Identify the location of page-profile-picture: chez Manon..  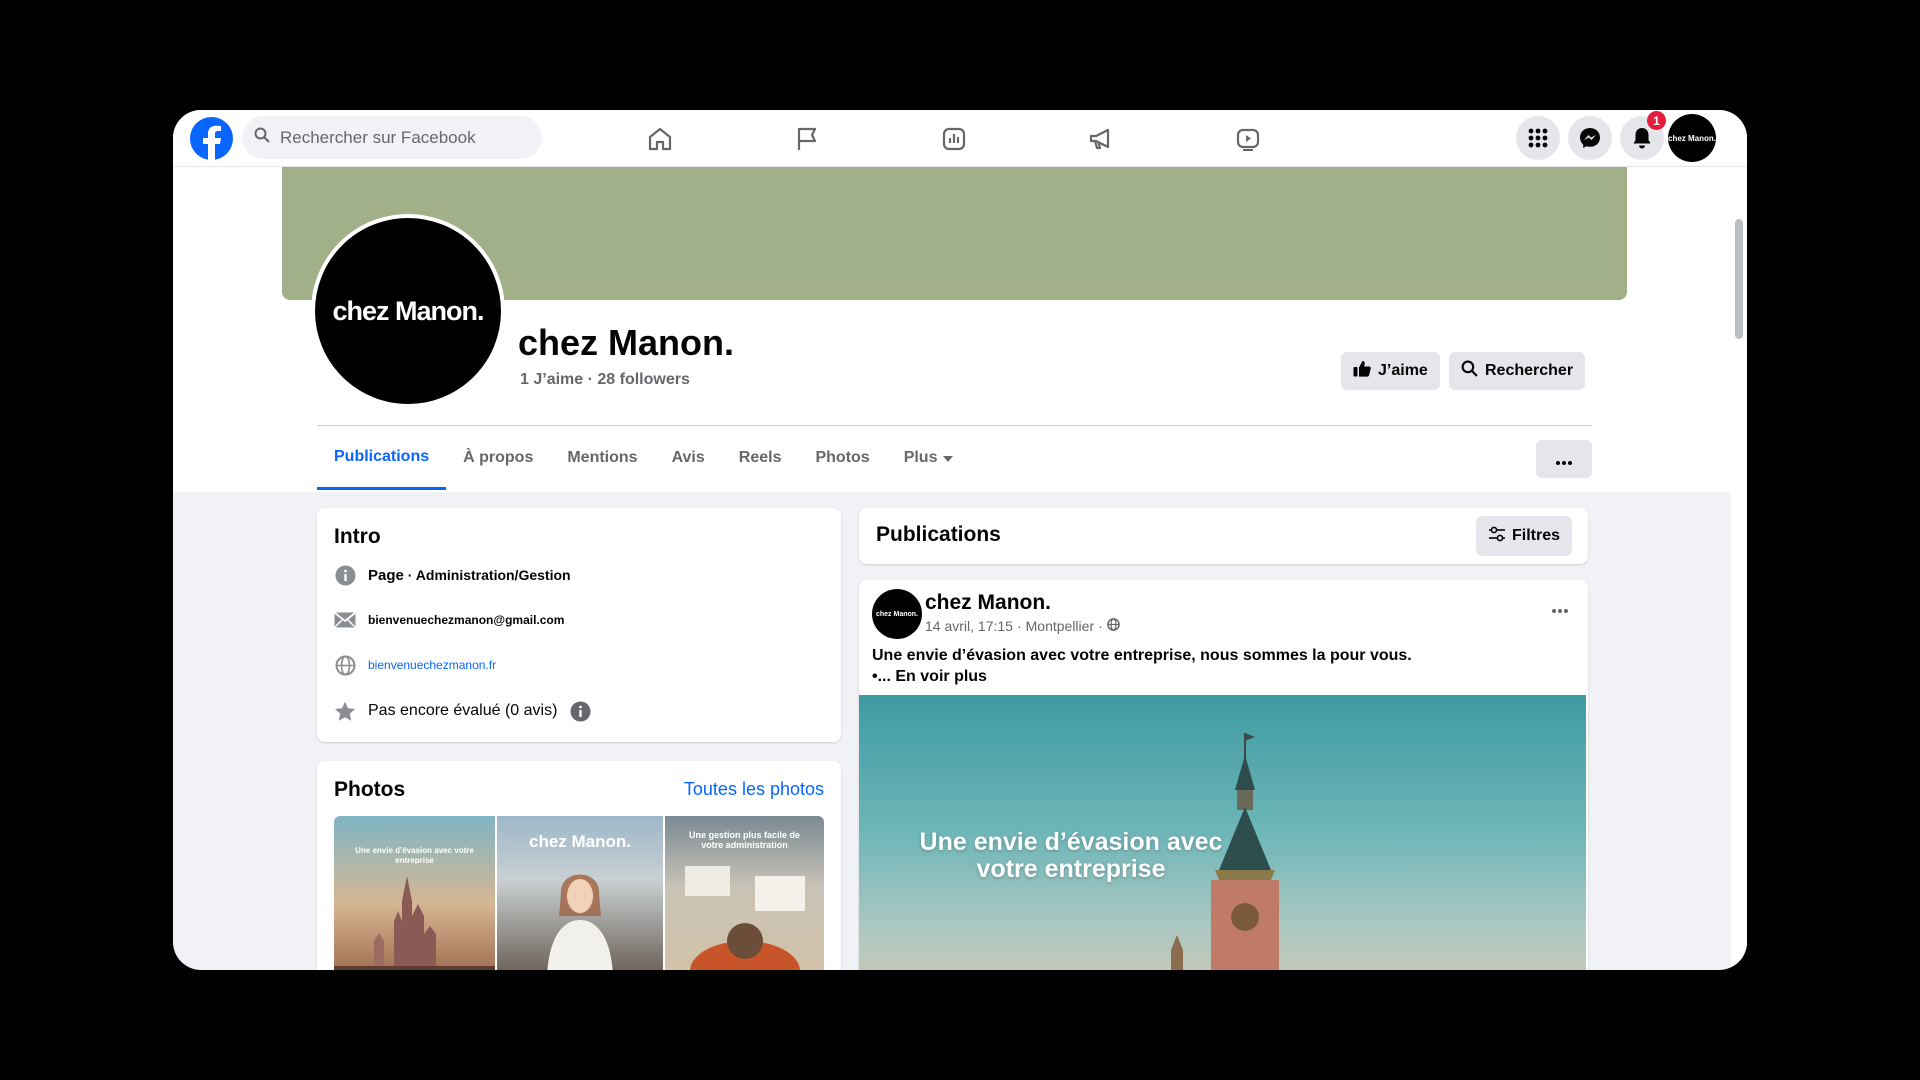
(408, 311).